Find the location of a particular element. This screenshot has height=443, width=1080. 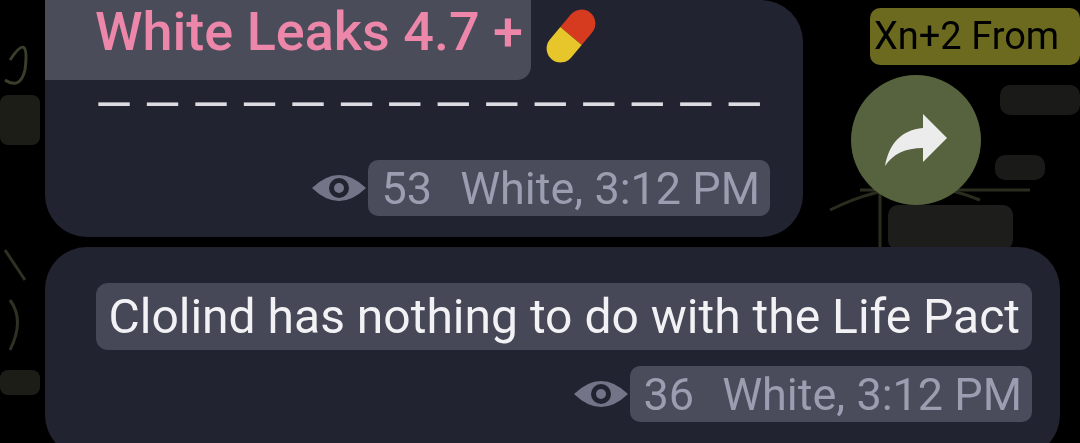

message-text: Clolind has nothing to do with the Life Pact is located at coordinates (564, 316).